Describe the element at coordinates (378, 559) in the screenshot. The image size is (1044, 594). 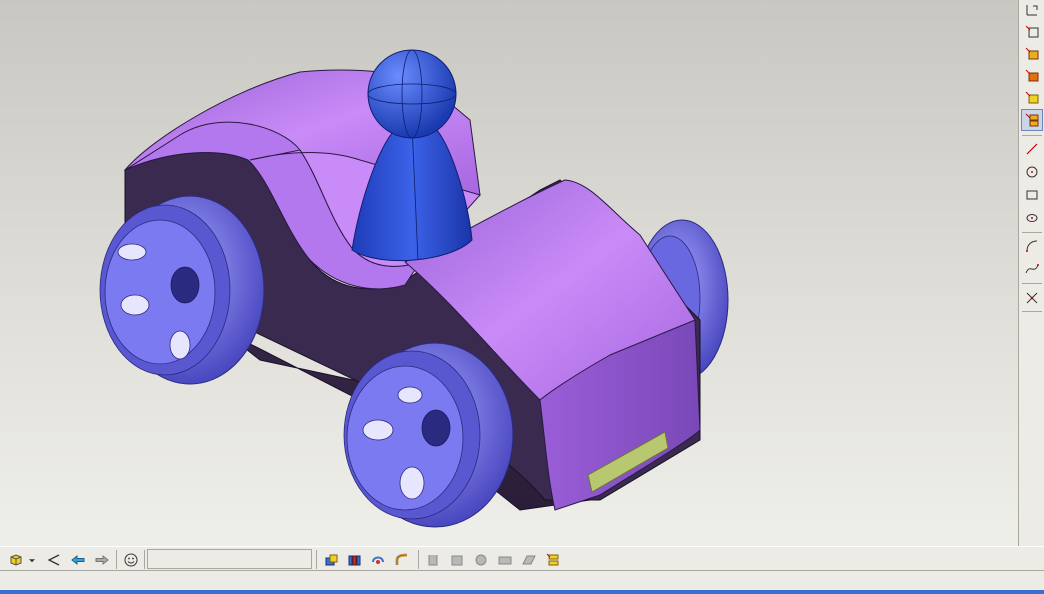
I see `feature-c-icon` at that location.